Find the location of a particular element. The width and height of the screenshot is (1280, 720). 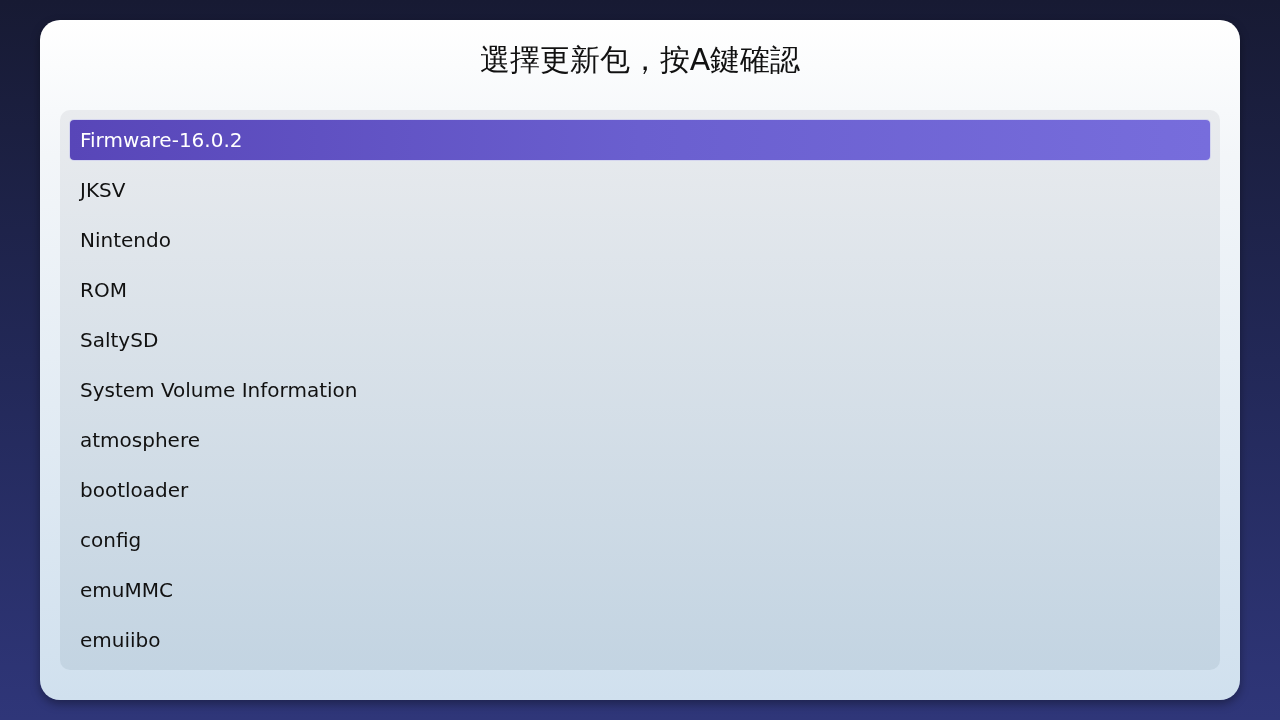

list-item: JKSV is located at coordinates (640, 190).